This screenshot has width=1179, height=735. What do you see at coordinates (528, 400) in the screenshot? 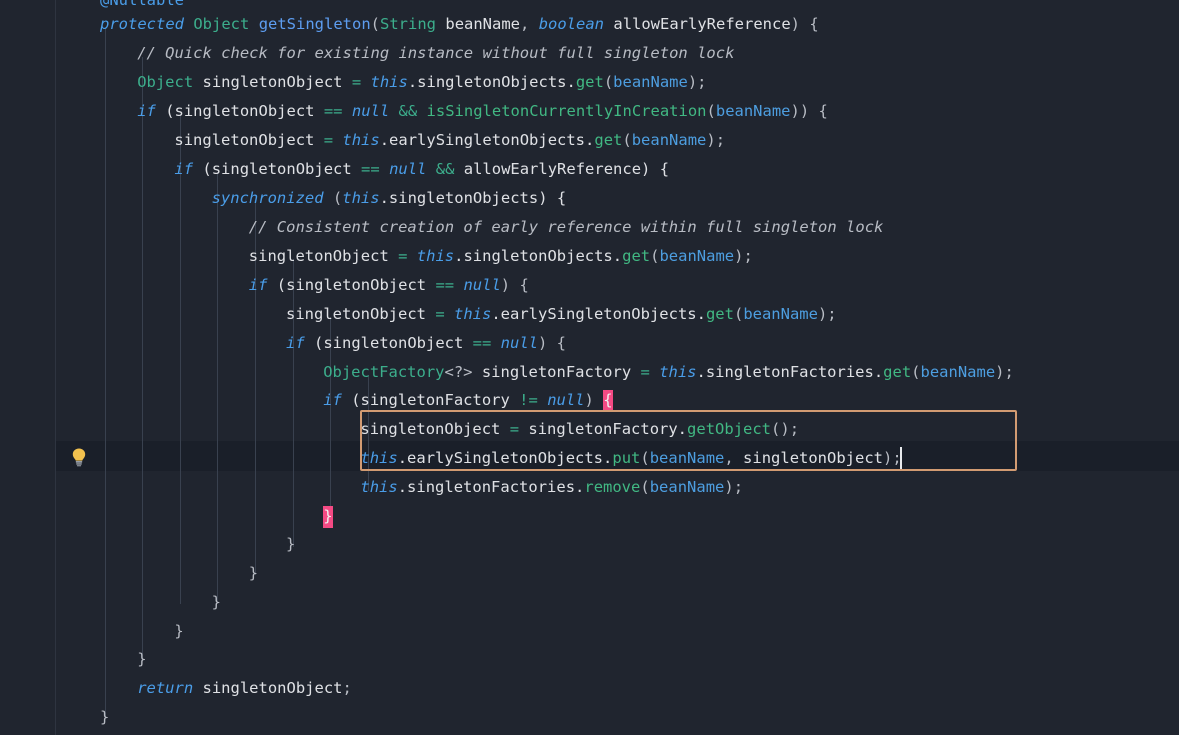
I see `code-token: !=` at bounding box center [528, 400].